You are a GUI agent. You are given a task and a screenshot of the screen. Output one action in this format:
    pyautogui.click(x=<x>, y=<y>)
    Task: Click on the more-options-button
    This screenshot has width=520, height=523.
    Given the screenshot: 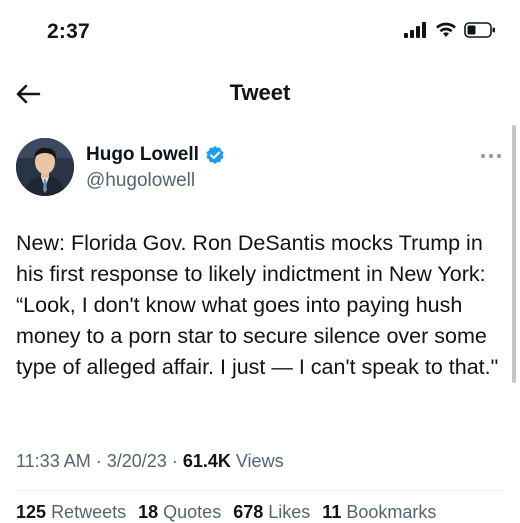 What is the action you would take?
    pyautogui.click(x=491, y=155)
    